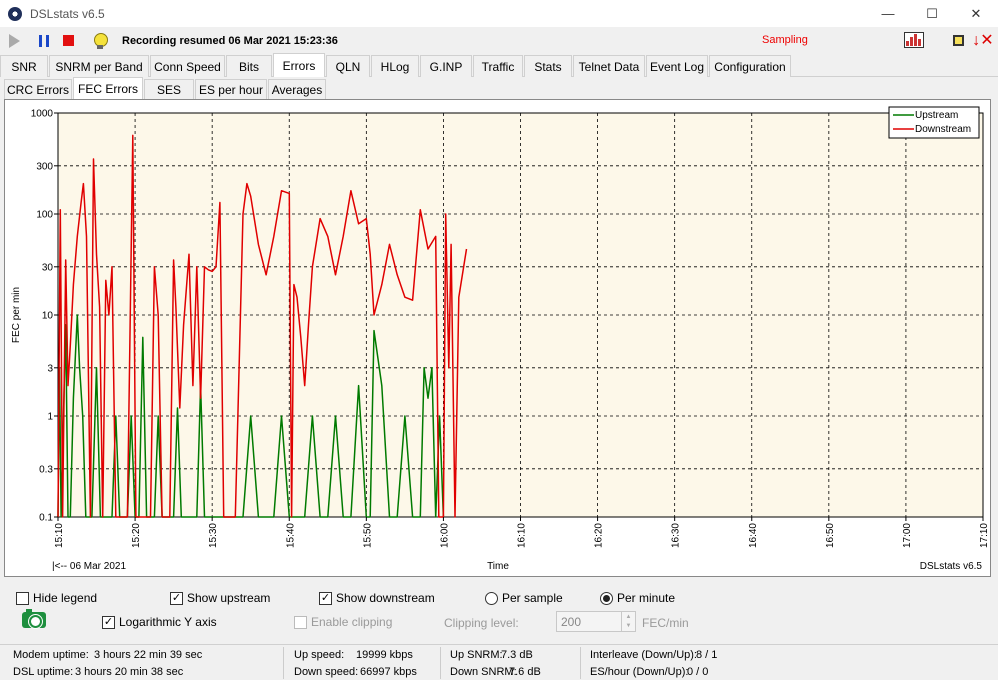  What do you see at coordinates (43, 672) in the screenshot?
I see `dsl-uptime-label: DSL uptime:` at bounding box center [43, 672].